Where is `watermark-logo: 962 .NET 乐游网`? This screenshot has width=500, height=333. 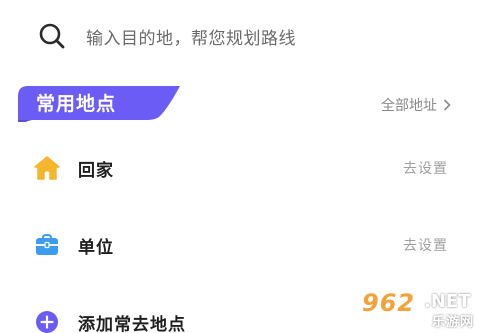 watermark-logo: 962 .NET 乐游网 is located at coordinates (428, 309).